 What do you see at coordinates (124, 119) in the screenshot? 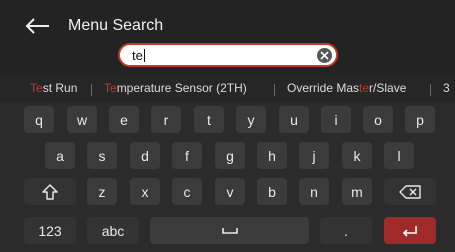
I see `key-e: e` at bounding box center [124, 119].